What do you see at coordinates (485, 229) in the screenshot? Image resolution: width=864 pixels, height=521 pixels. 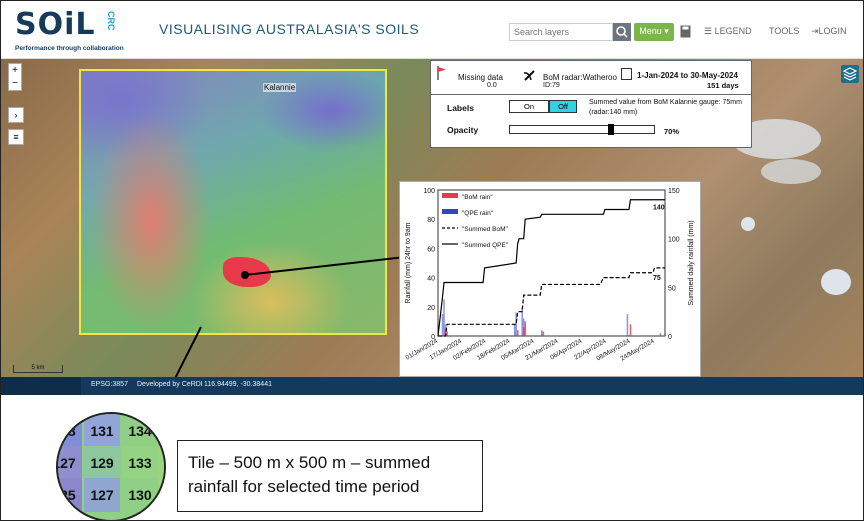 I see `legend-entry: "Summed BoM"` at bounding box center [485, 229].